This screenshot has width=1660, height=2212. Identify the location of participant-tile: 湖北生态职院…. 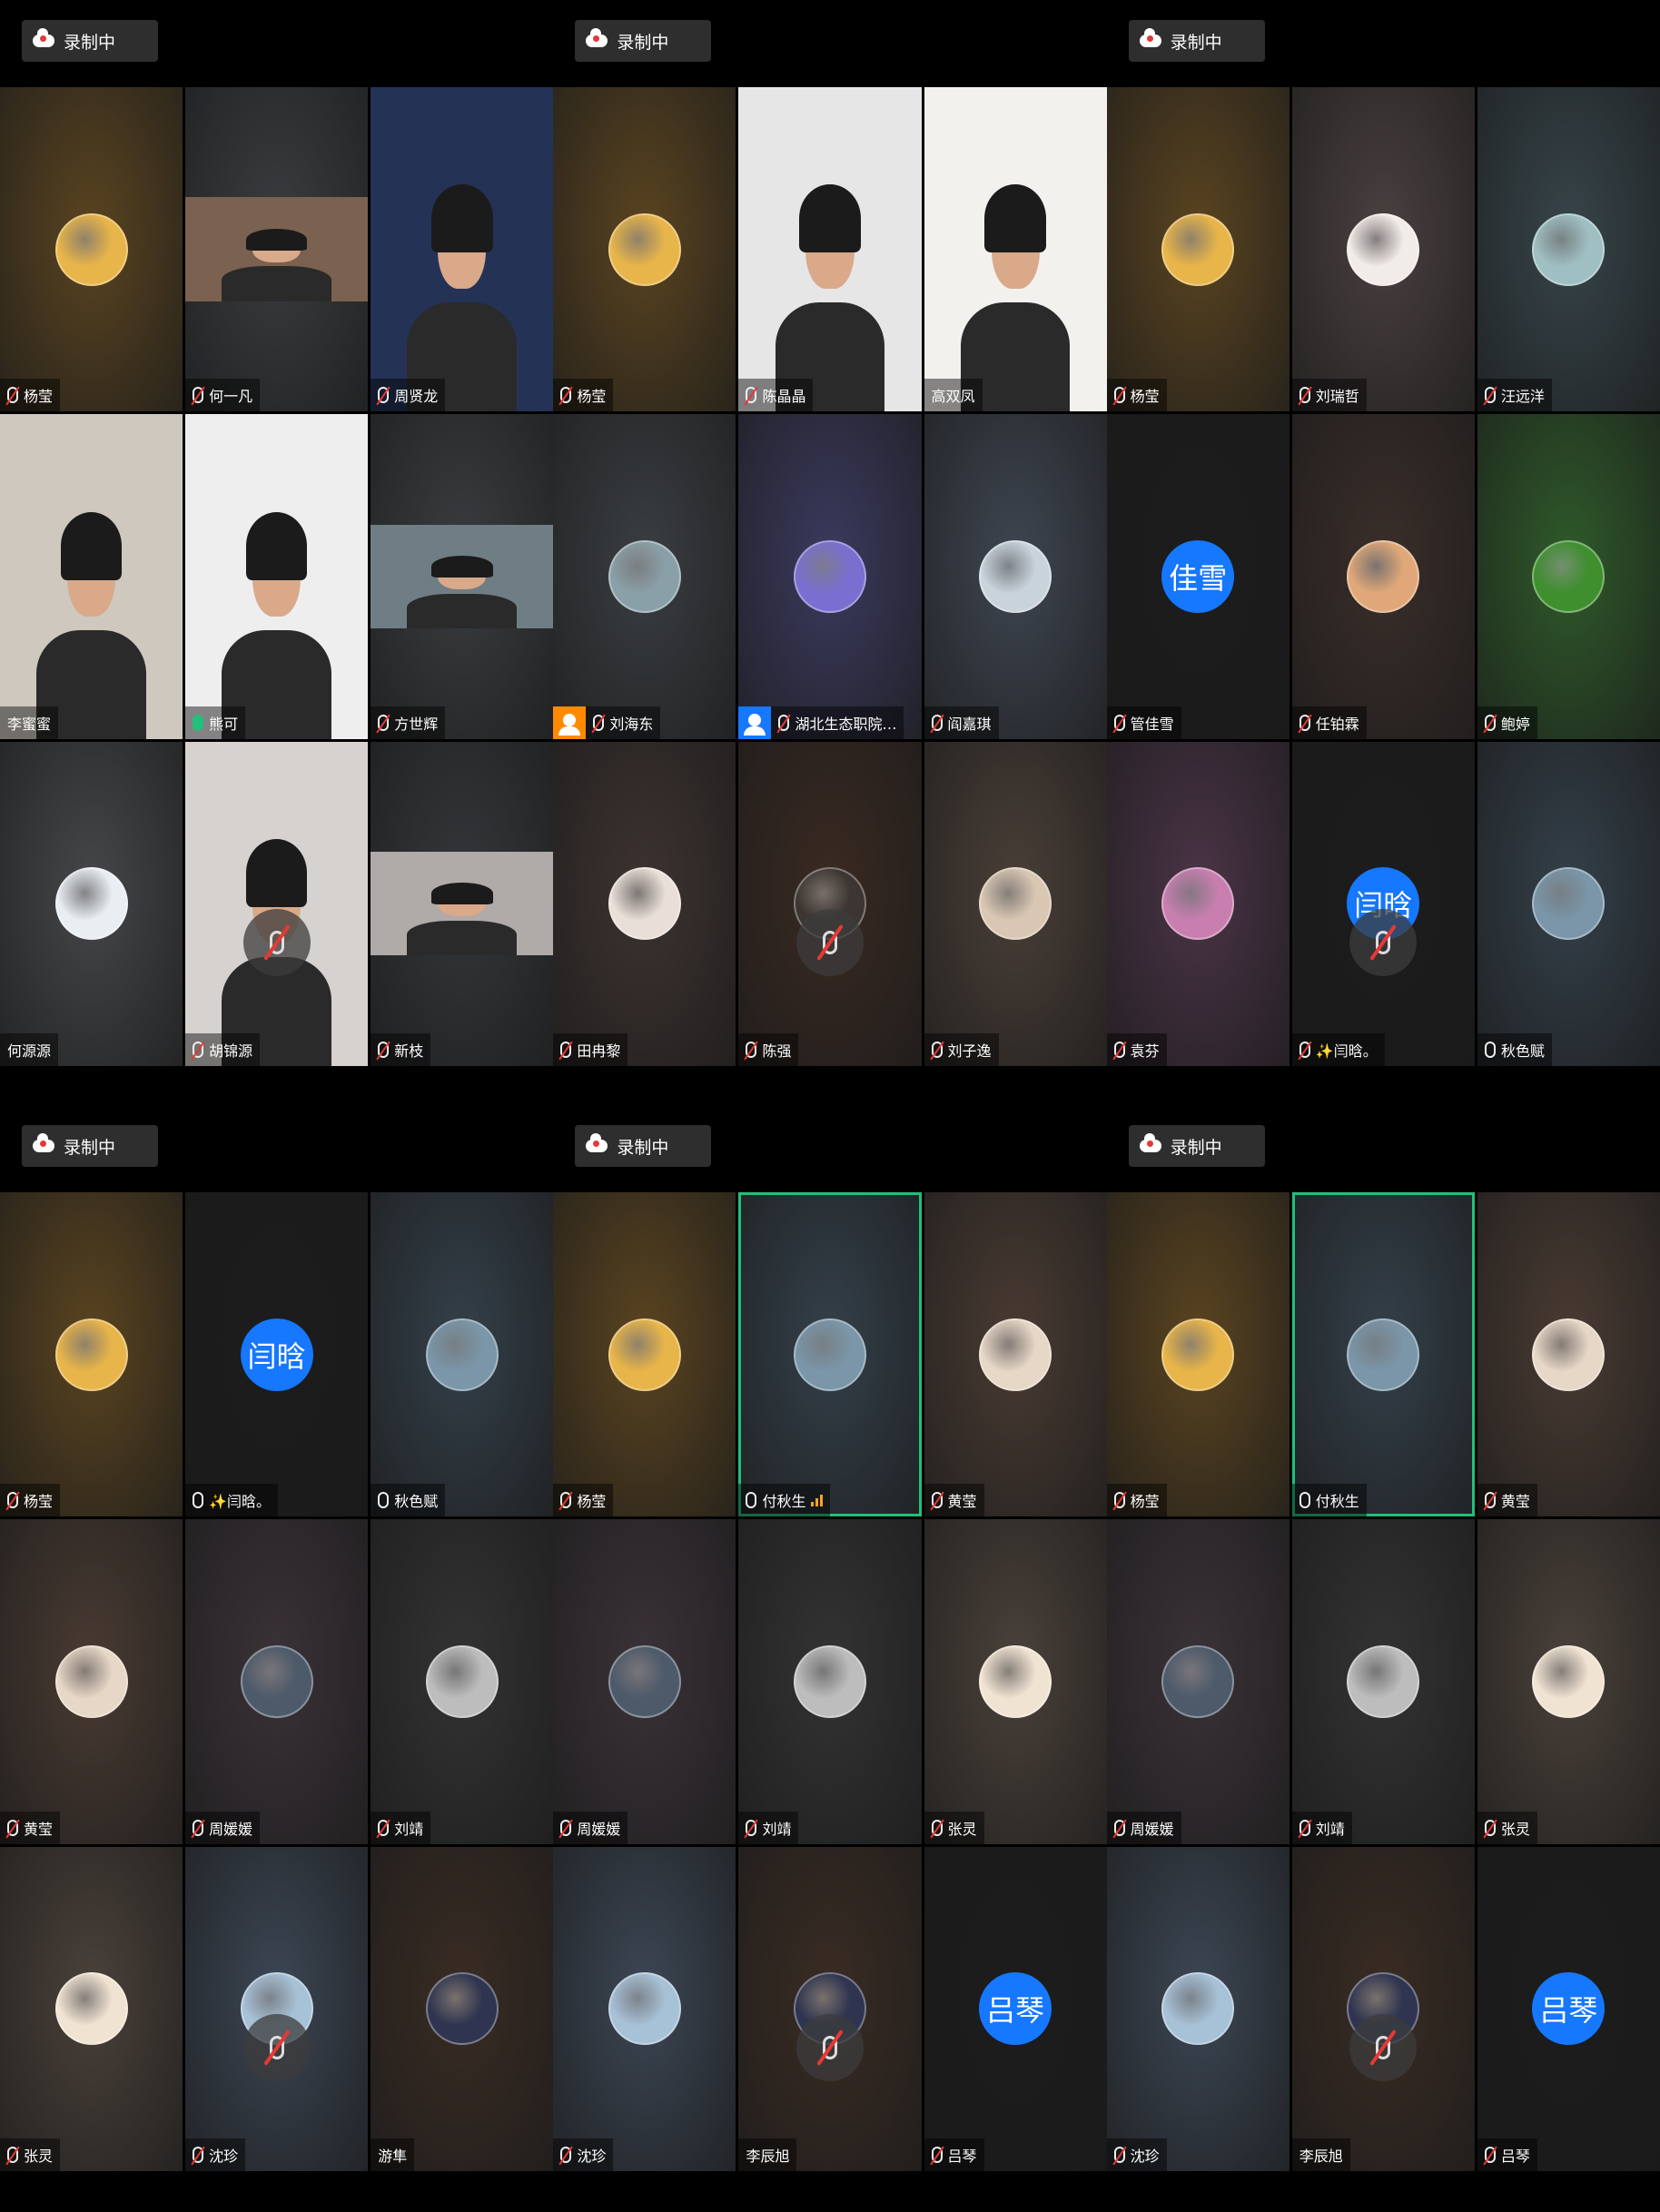
(830, 577).